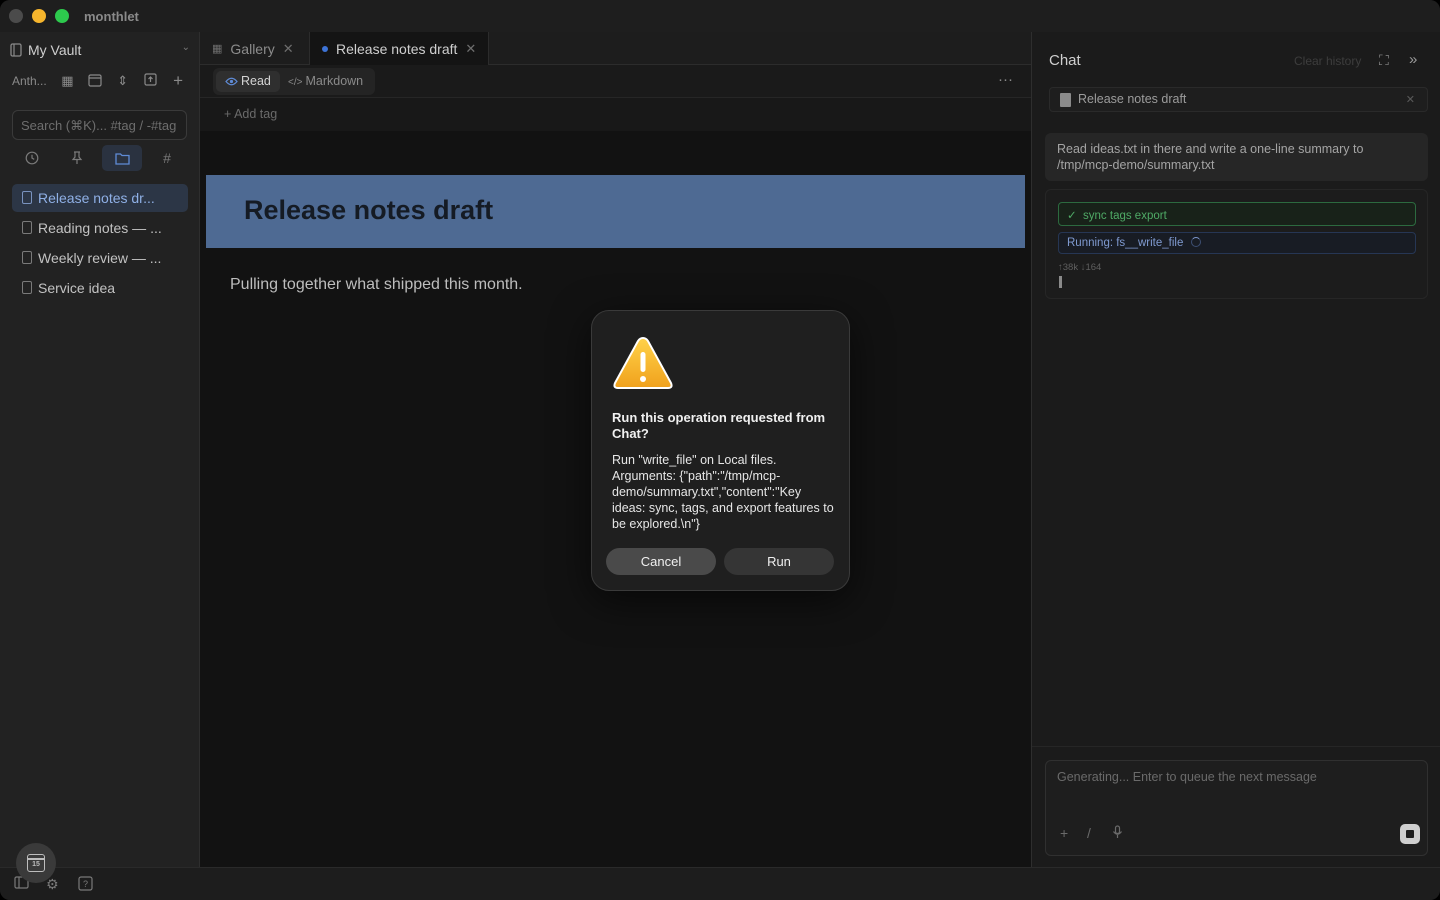 Image resolution: width=1440 pixels, height=900 pixels. What do you see at coordinates (719, 425) in the screenshot?
I see `dialog-title: Run this operation requested from Chat?` at bounding box center [719, 425].